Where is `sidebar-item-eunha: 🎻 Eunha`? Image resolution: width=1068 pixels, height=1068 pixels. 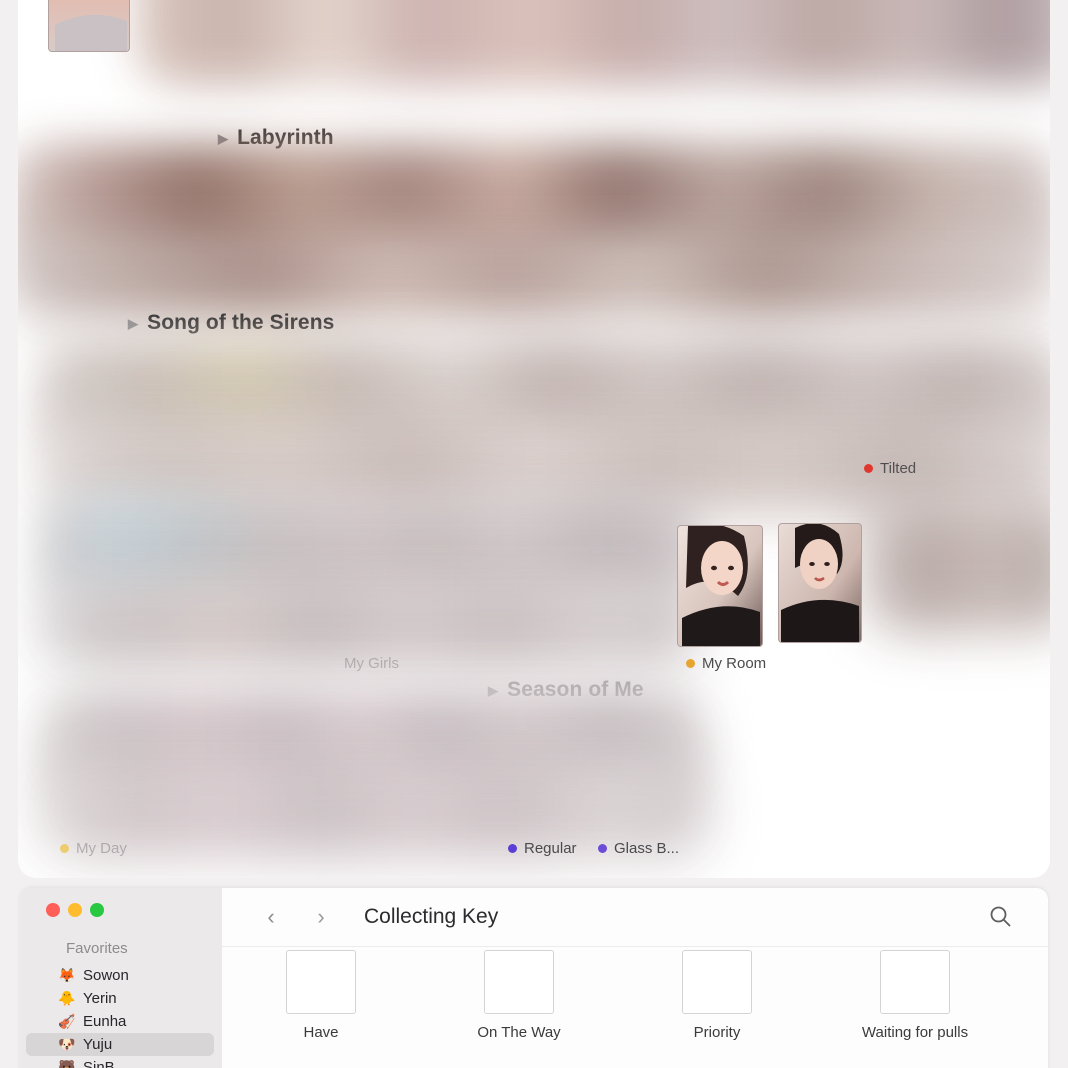 sidebar-item-eunha: 🎻 Eunha is located at coordinates (121, 1021).